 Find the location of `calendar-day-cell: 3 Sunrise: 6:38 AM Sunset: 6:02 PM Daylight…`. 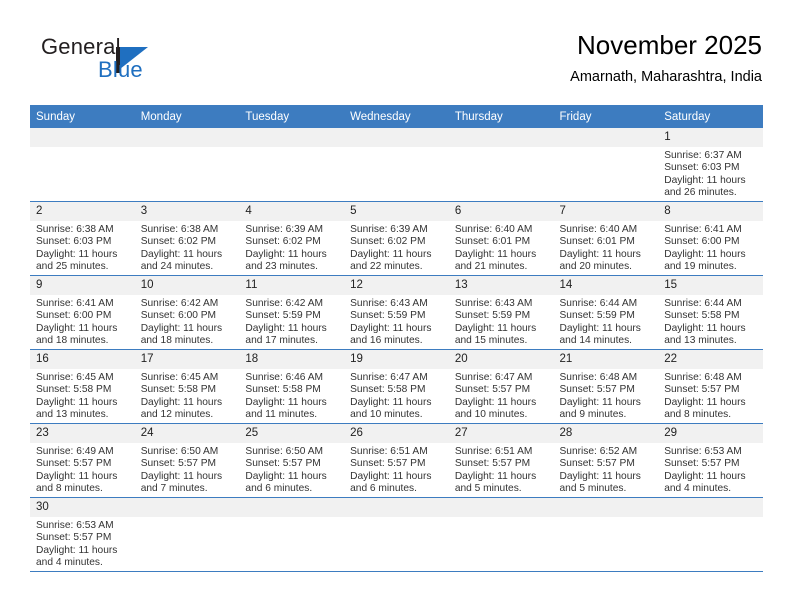

calendar-day-cell: 3 Sunrise: 6:38 AM Sunset: 6:02 PM Daylight… is located at coordinates (187, 238).